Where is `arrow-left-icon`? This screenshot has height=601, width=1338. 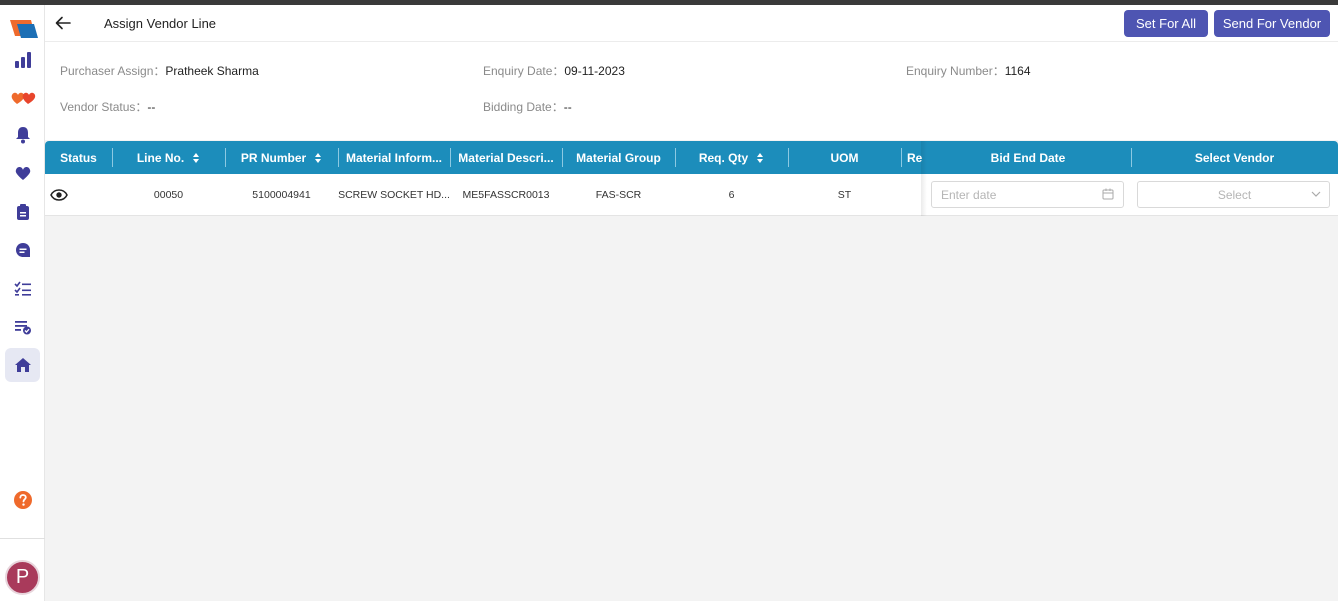
arrow-left-icon is located at coordinates (63, 23).